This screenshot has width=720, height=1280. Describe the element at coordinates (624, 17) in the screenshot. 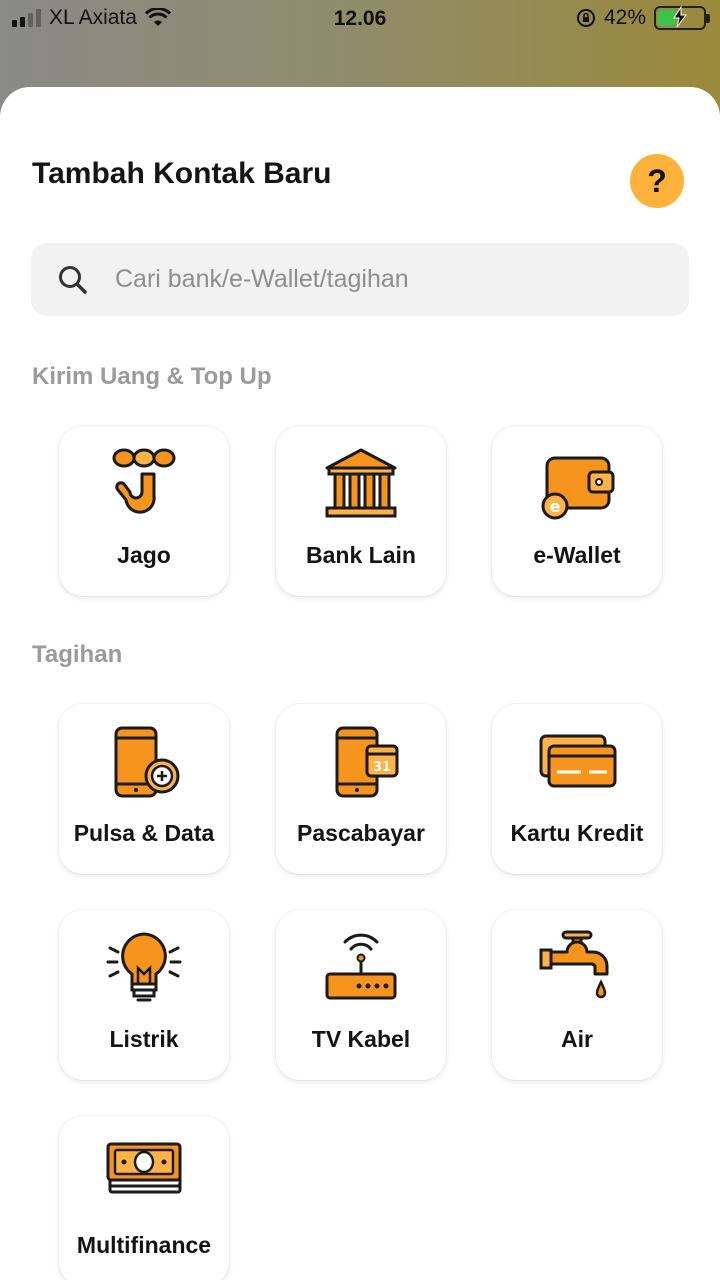

I see `battery-percent: 42%` at that location.